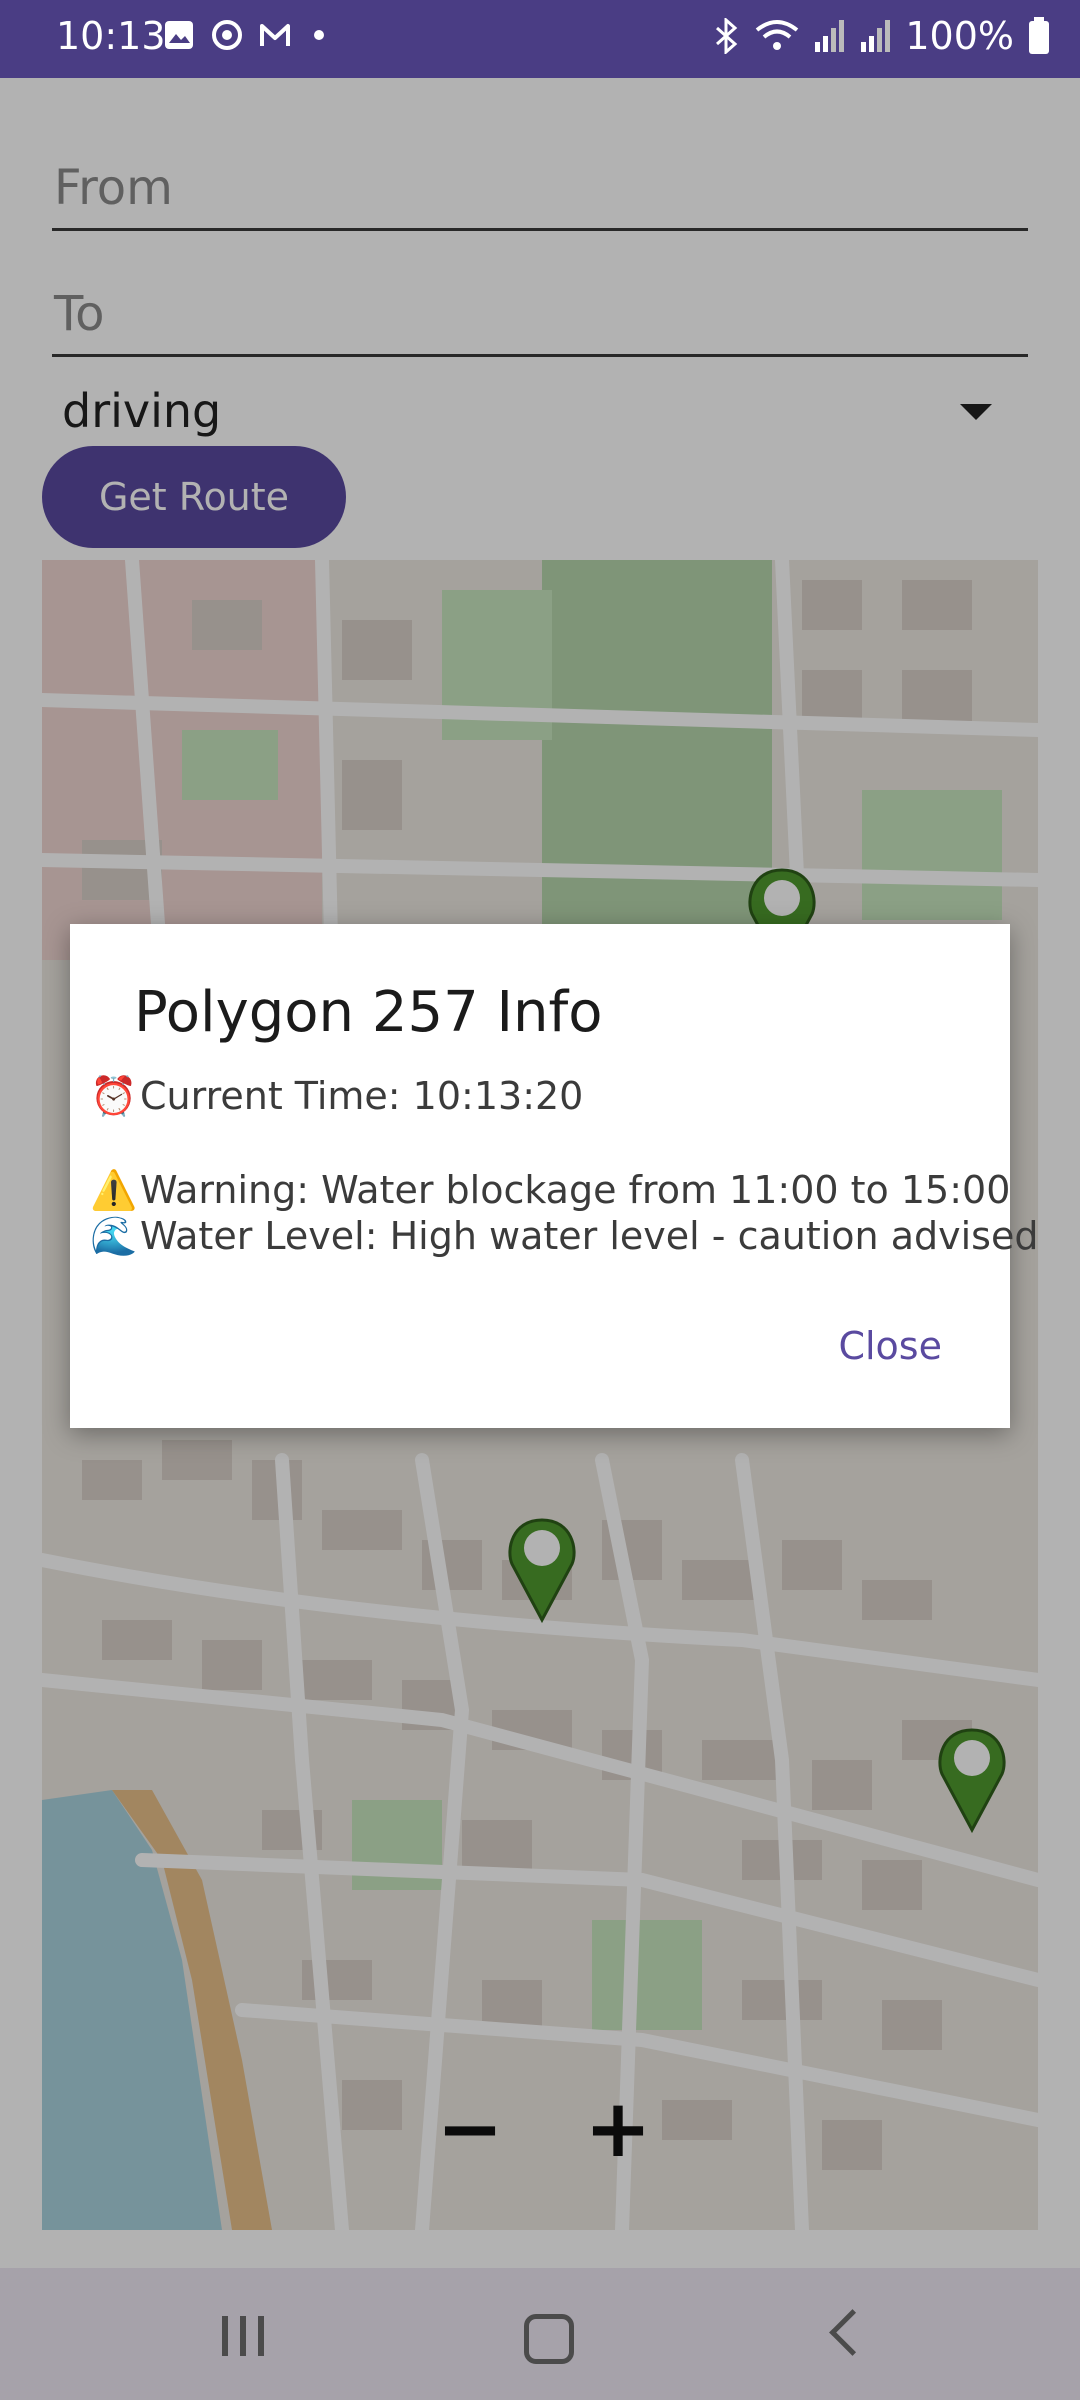 The width and height of the screenshot is (1080, 2400). Describe the element at coordinates (111, 36) in the screenshot. I see `status-time: 10:13` at that location.